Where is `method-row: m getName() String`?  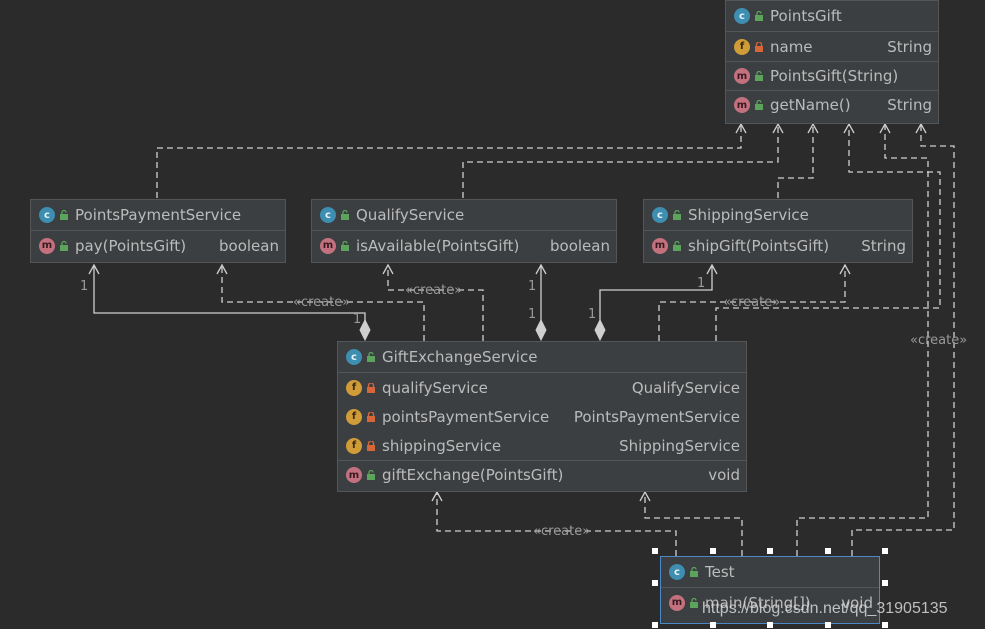 method-row: m getName() String is located at coordinates (832, 104).